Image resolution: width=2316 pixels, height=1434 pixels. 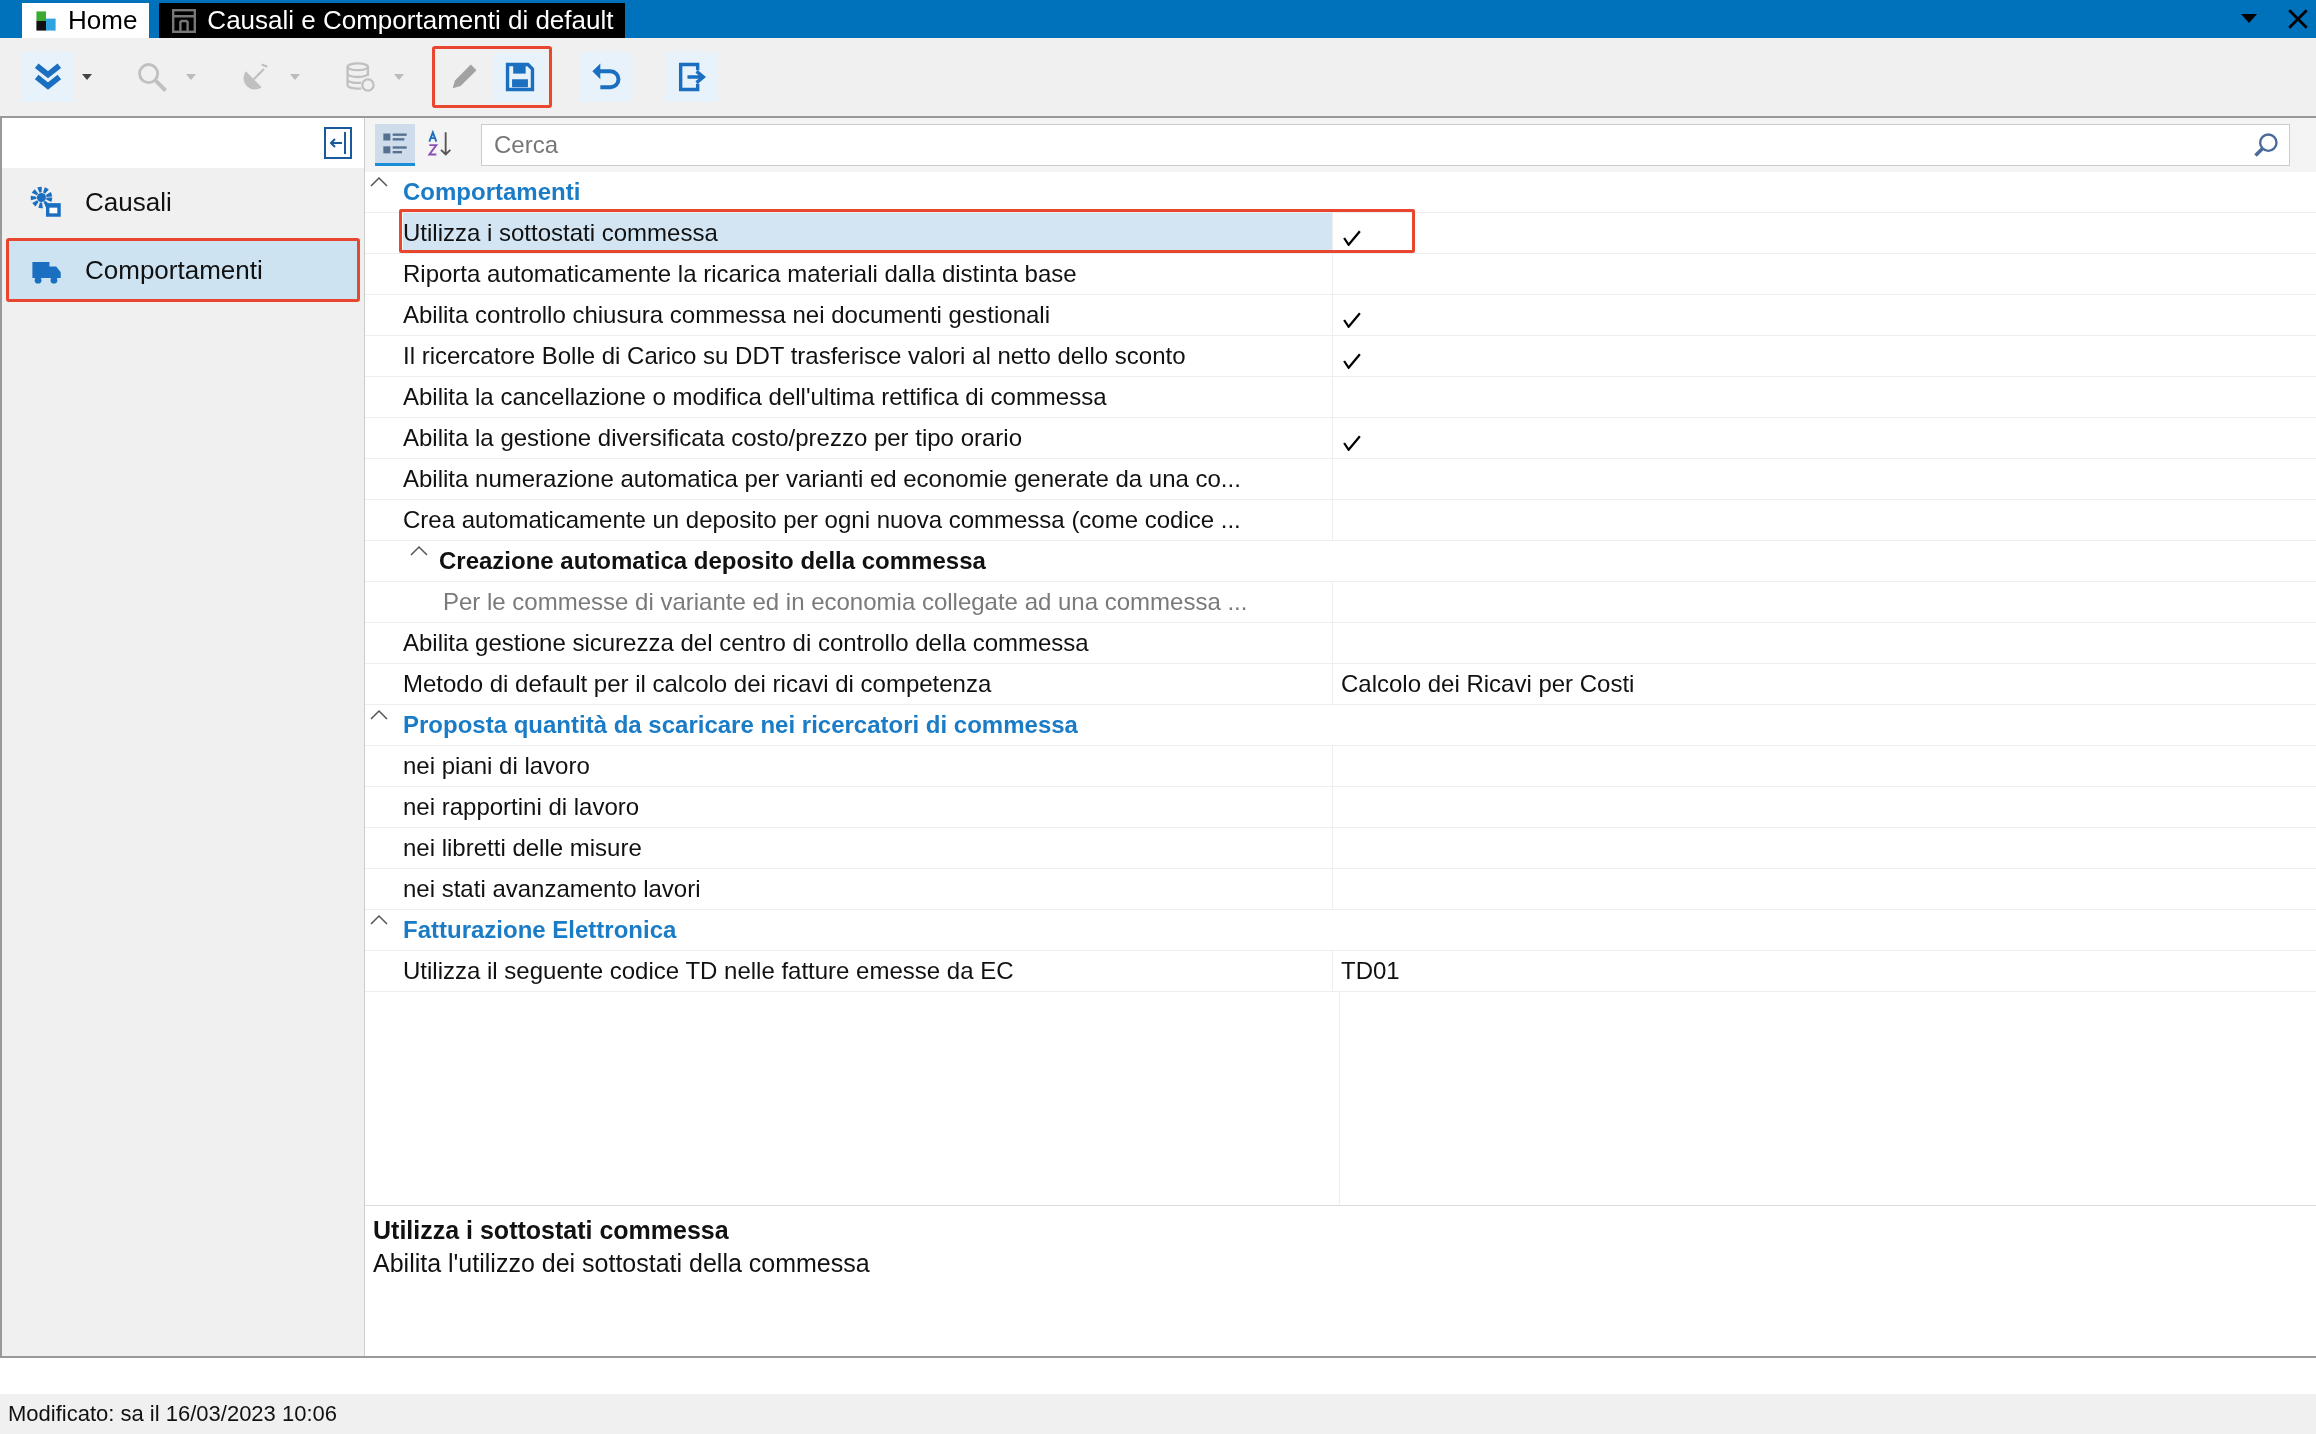 What do you see at coordinates (755, 397) in the screenshot?
I see `property-label: Abilita la cancellazione o modifica dell'ultima rettifica di commessa` at bounding box center [755, 397].